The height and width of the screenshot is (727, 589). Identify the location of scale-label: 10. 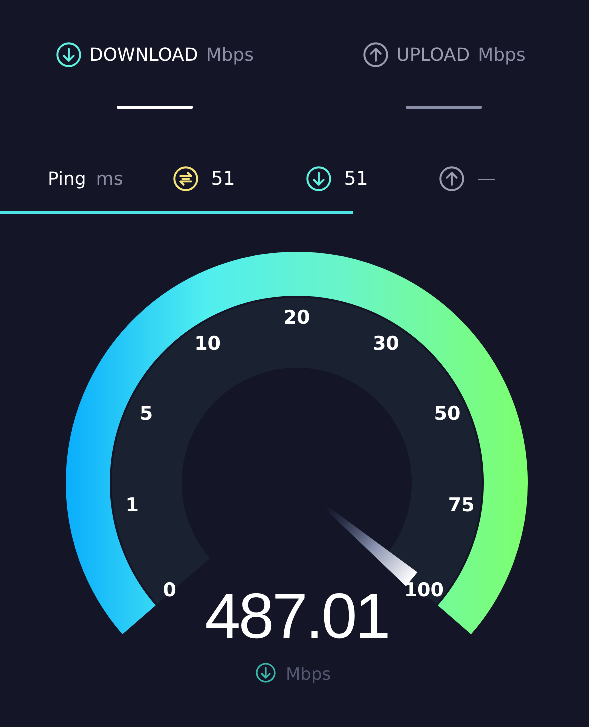
(208, 344).